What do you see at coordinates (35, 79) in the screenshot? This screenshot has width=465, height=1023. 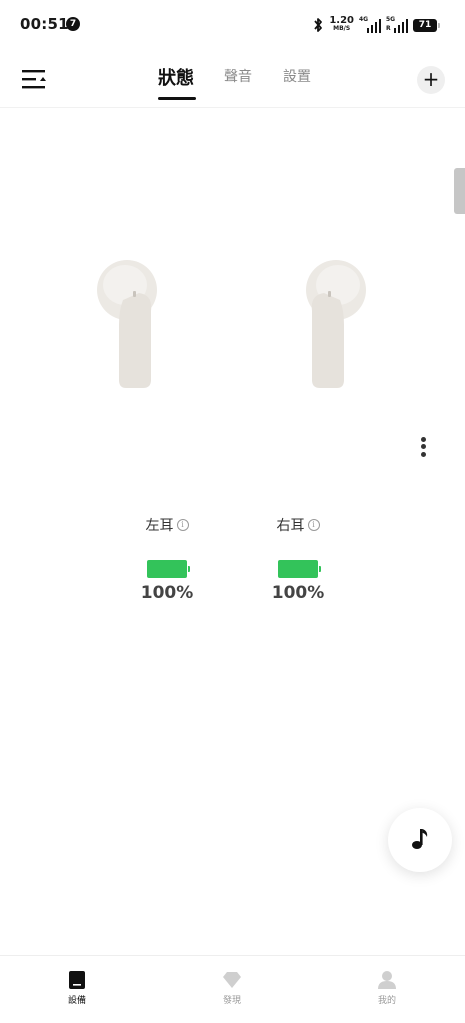 I see `menu-icon` at bounding box center [35, 79].